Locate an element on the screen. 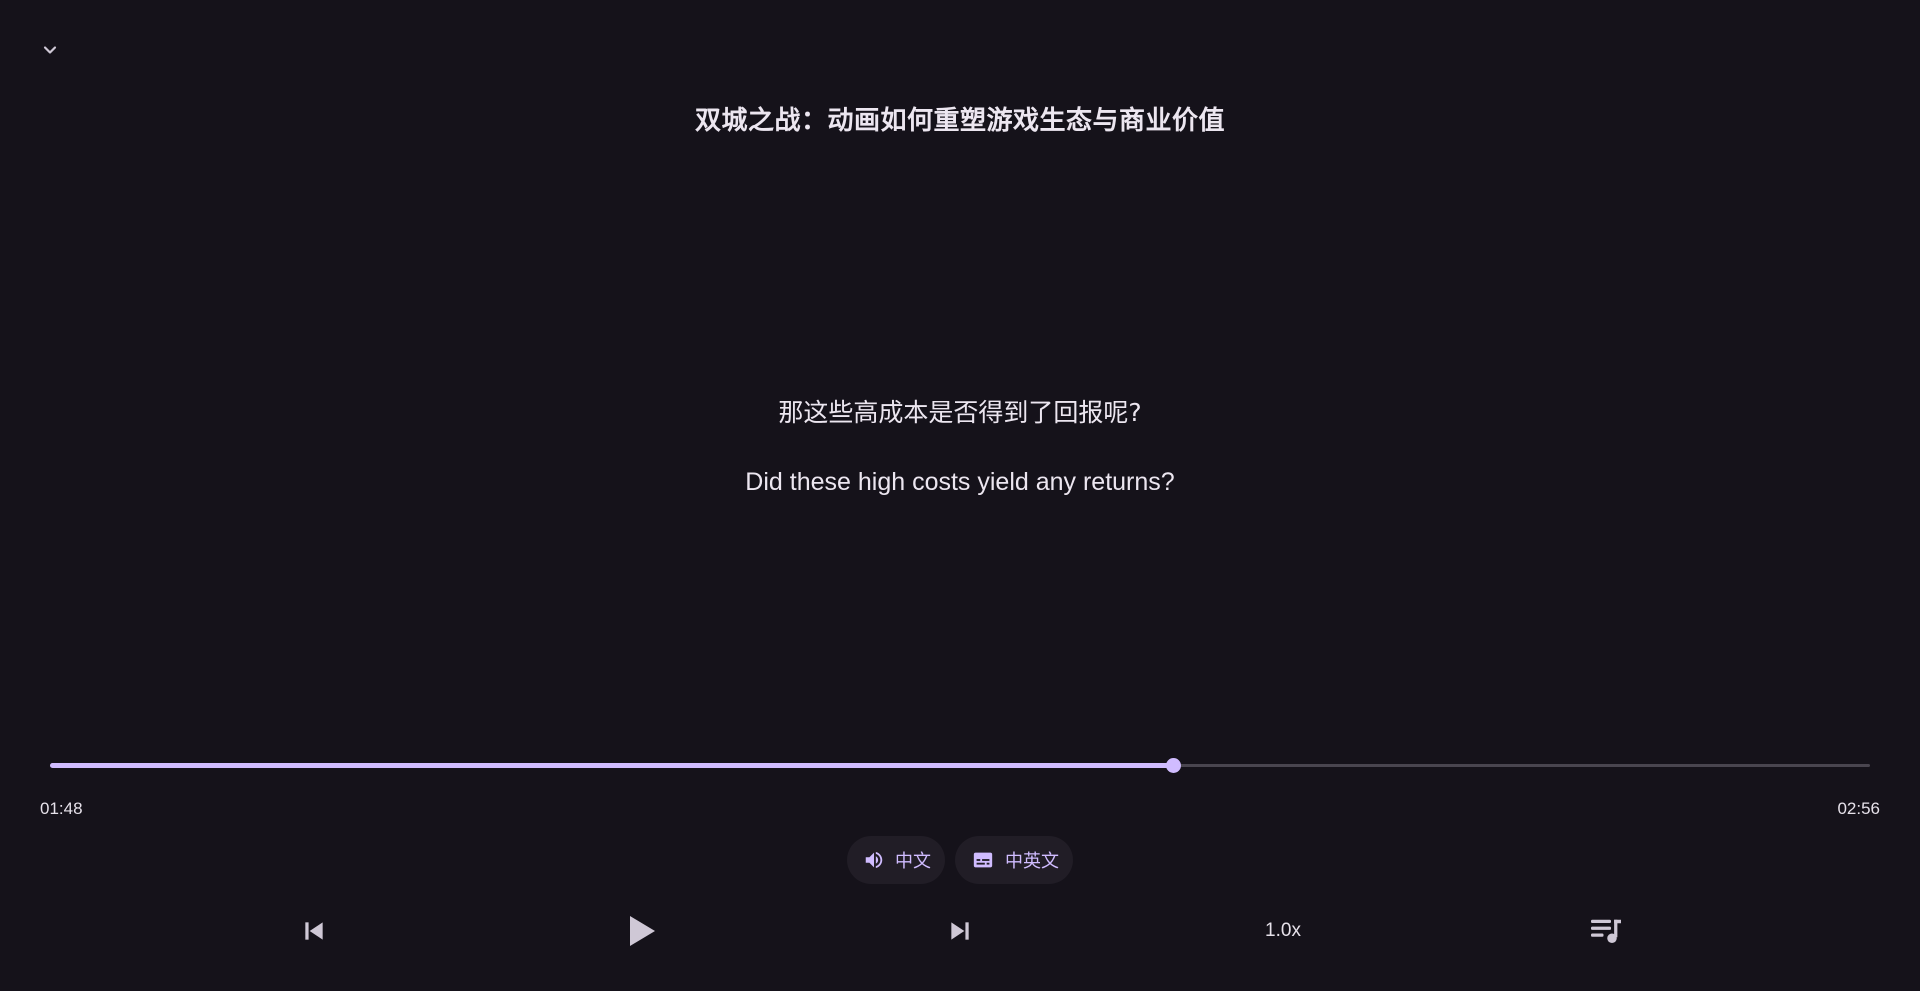 The image size is (1920, 991). playlist-button is located at coordinates (1606, 931).